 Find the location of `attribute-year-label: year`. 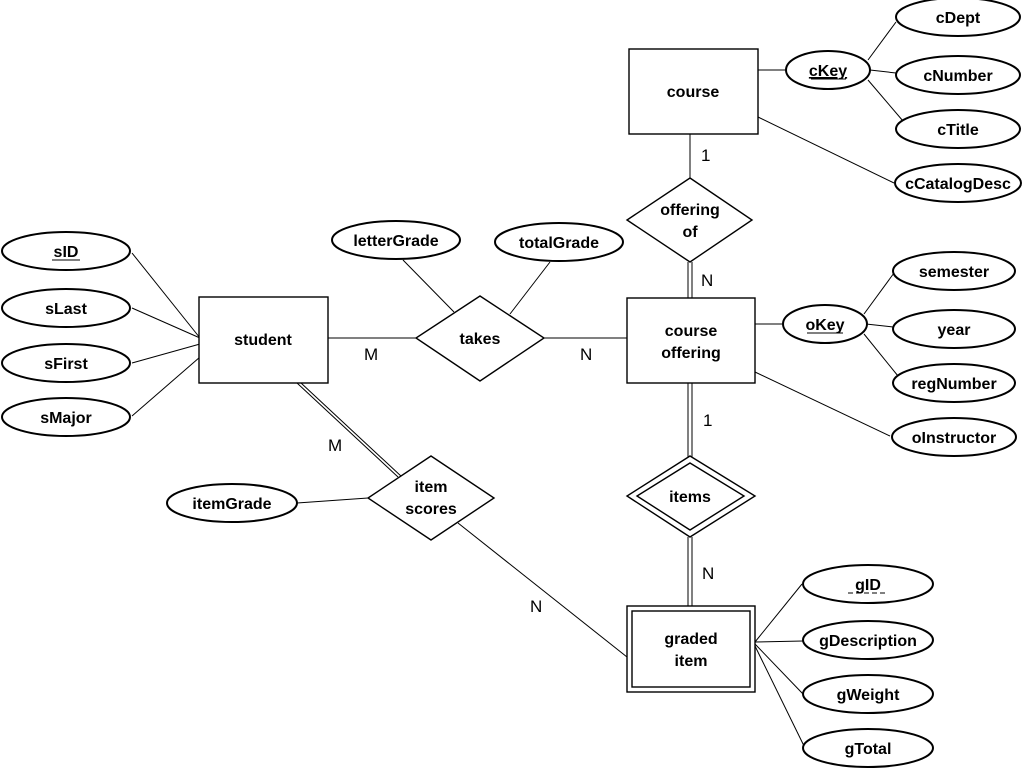

attribute-year-label: year is located at coordinates (954, 330).